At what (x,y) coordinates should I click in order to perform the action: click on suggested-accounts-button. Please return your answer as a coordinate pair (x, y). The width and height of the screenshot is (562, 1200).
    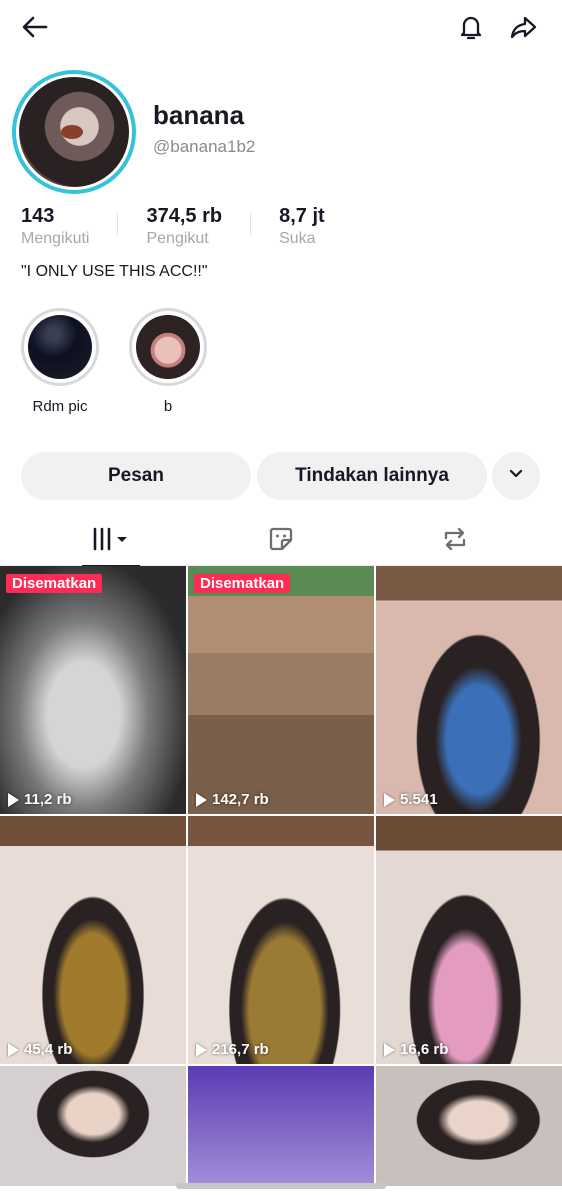
    Looking at the image, I should click on (516, 476).